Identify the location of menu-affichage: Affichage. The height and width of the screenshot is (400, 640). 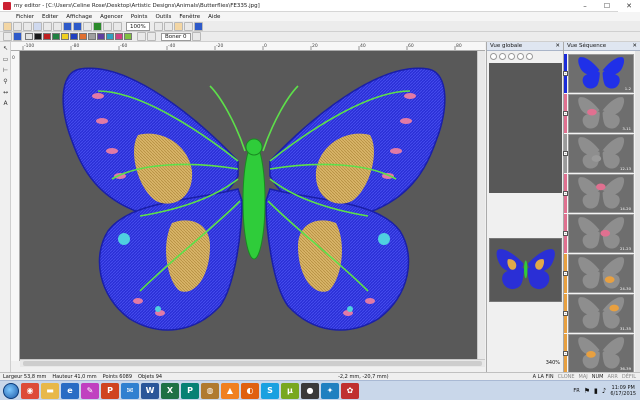
(79, 17).